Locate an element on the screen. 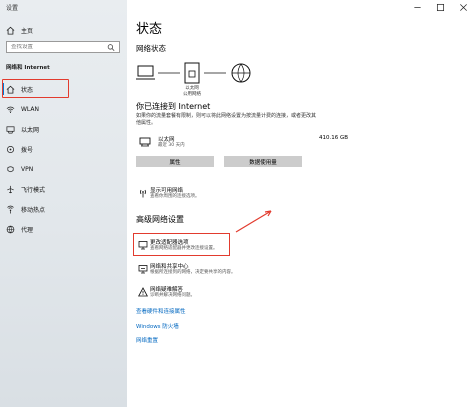 The width and height of the screenshot is (474, 407). sidebar-item-label: 以太网 is located at coordinates (30, 130).